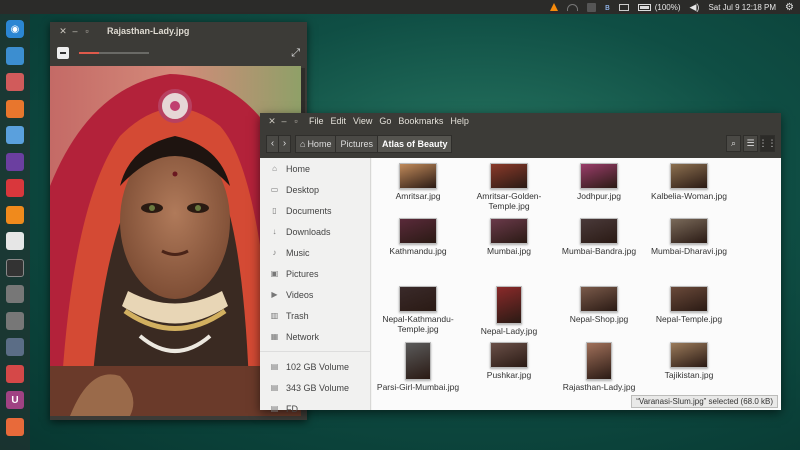 The width and height of the screenshot is (800, 450). I want to click on file-name: Nepal-Shop.jpg, so click(599, 319).